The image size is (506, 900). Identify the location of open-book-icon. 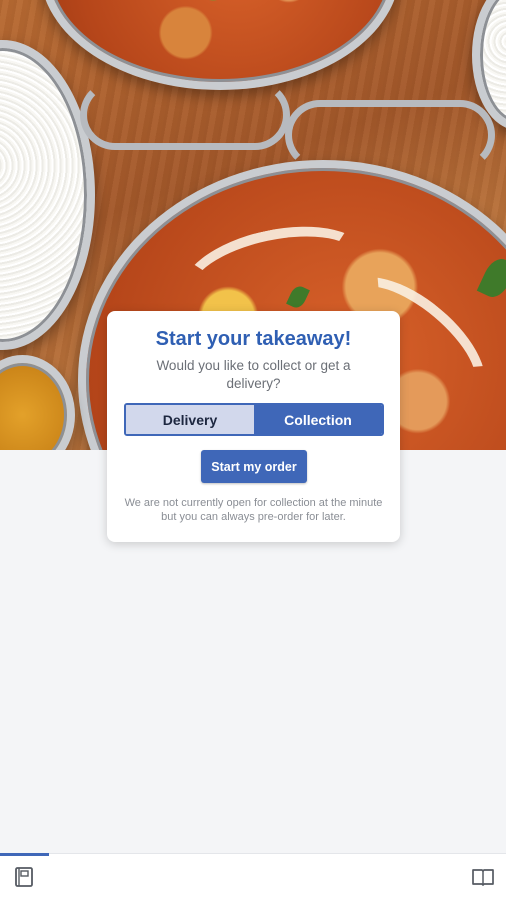
(483, 877).